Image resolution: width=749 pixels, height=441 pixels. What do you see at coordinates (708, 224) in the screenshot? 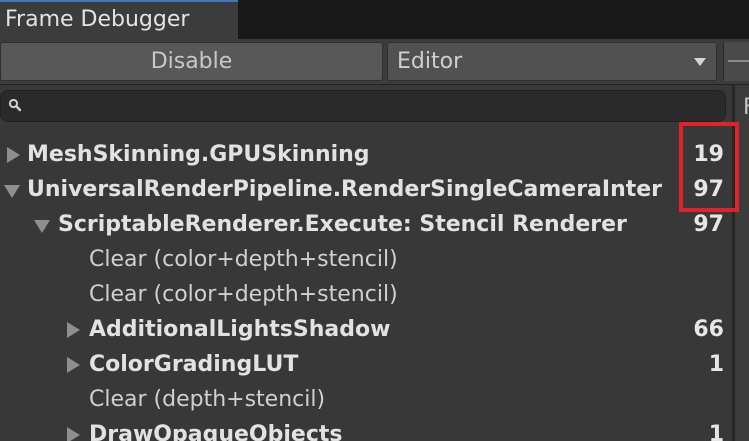
I see `tree-row-count: 97` at bounding box center [708, 224].